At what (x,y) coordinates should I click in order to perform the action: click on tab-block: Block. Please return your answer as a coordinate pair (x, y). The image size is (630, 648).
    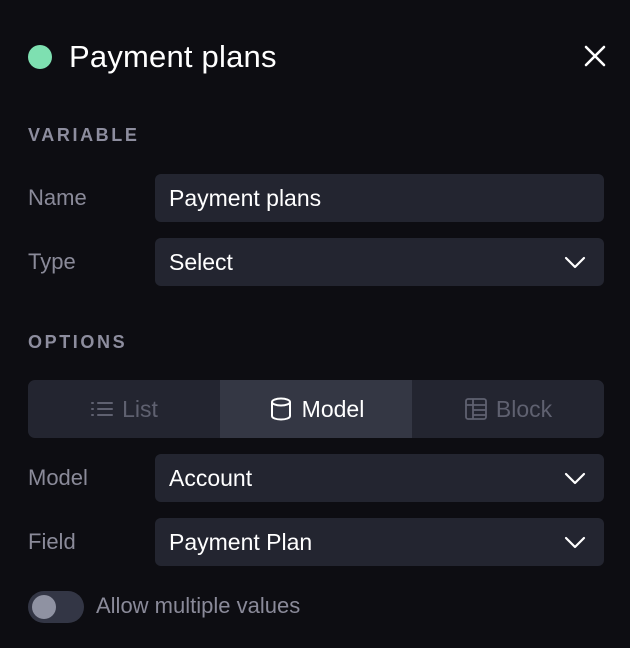
    Looking at the image, I should click on (508, 409).